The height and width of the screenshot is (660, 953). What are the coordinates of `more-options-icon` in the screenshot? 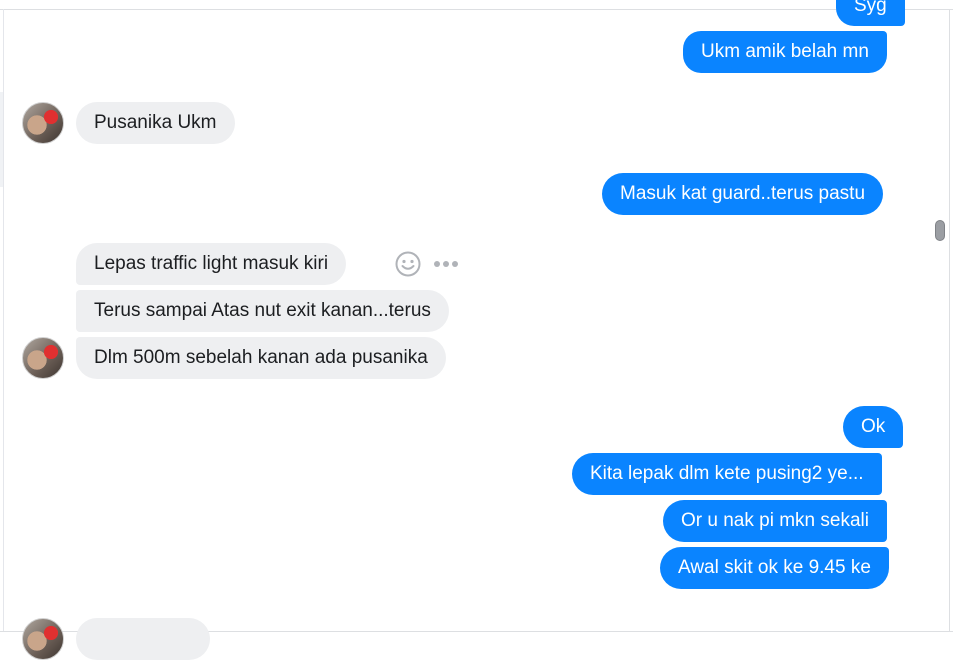 It's located at (446, 264).